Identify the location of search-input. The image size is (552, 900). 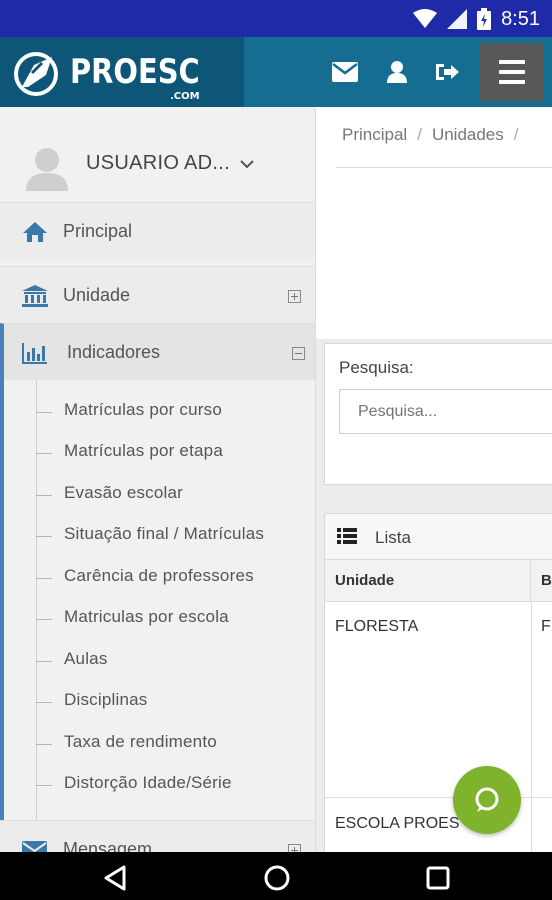
(445, 411).